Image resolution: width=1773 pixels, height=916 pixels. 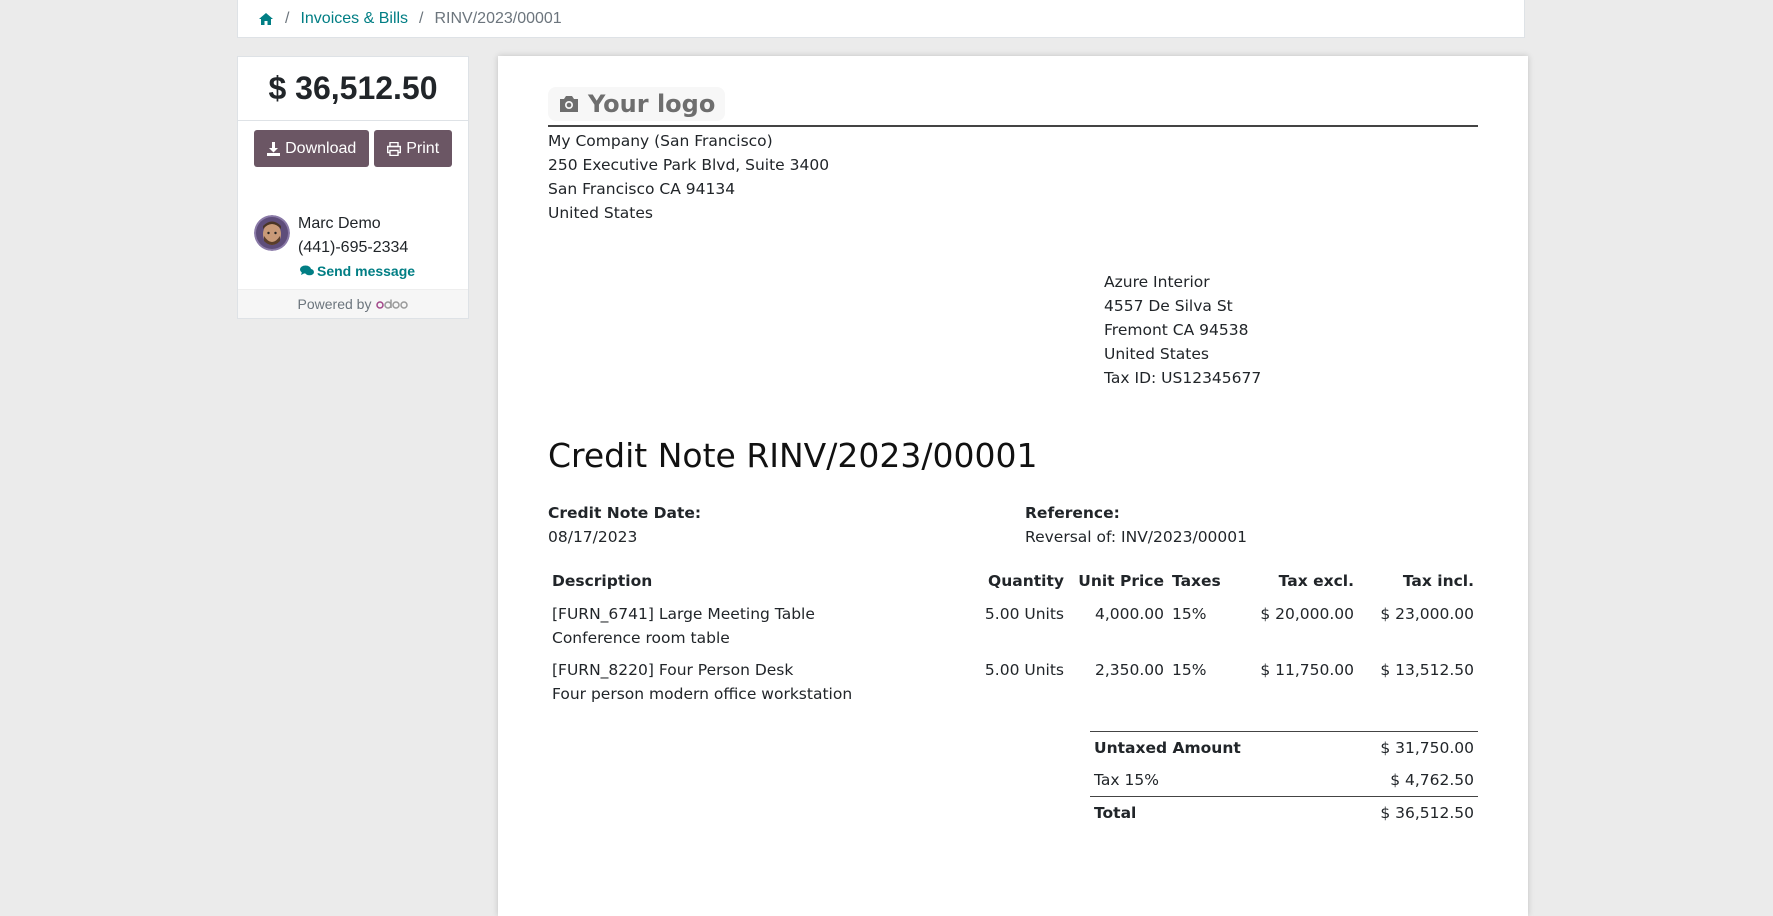 What do you see at coordinates (1013, 105) in the screenshot?
I see `header-logo-row: Your logo` at bounding box center [1013, 105].